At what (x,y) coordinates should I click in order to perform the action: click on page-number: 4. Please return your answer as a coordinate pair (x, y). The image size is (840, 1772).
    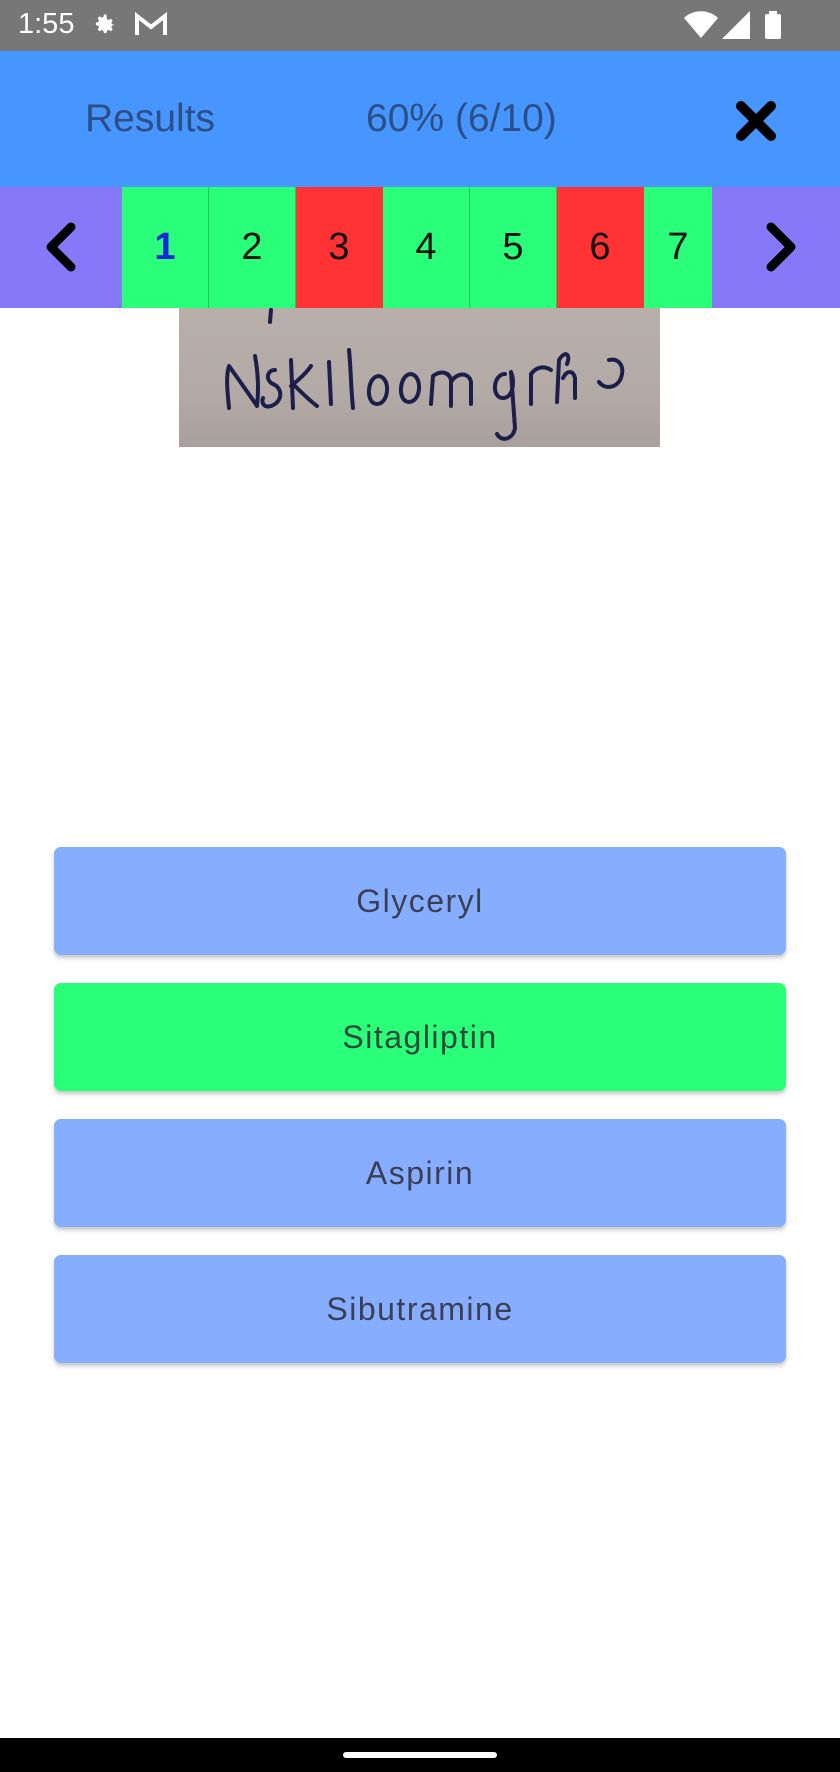
    Looking at the image, I should click on (426, 247).